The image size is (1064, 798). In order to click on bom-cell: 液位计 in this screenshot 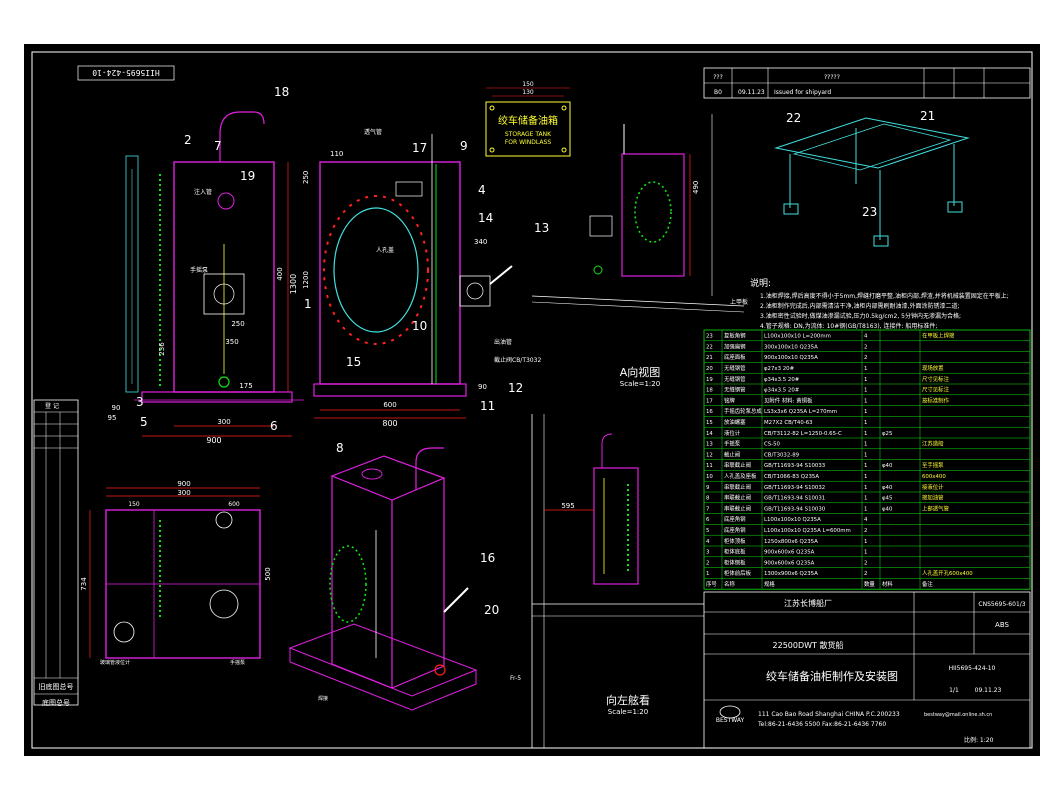, I will do `click(732, 433)`.